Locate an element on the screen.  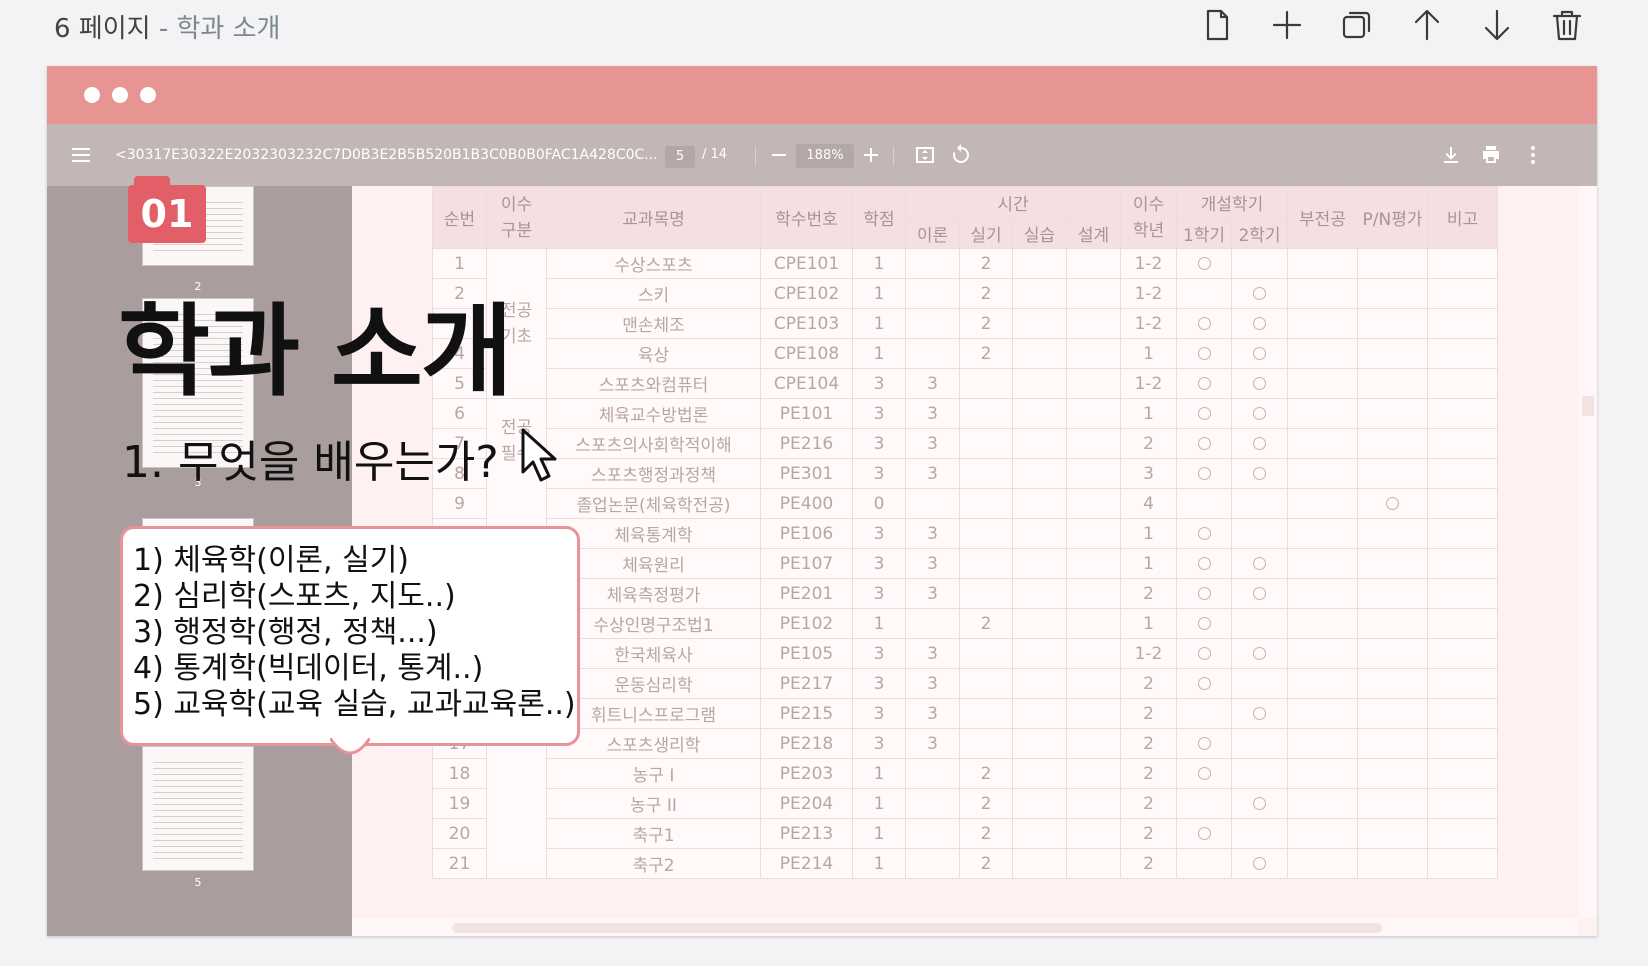
table-cell: CPE103 is located at coordinates (806, 323).